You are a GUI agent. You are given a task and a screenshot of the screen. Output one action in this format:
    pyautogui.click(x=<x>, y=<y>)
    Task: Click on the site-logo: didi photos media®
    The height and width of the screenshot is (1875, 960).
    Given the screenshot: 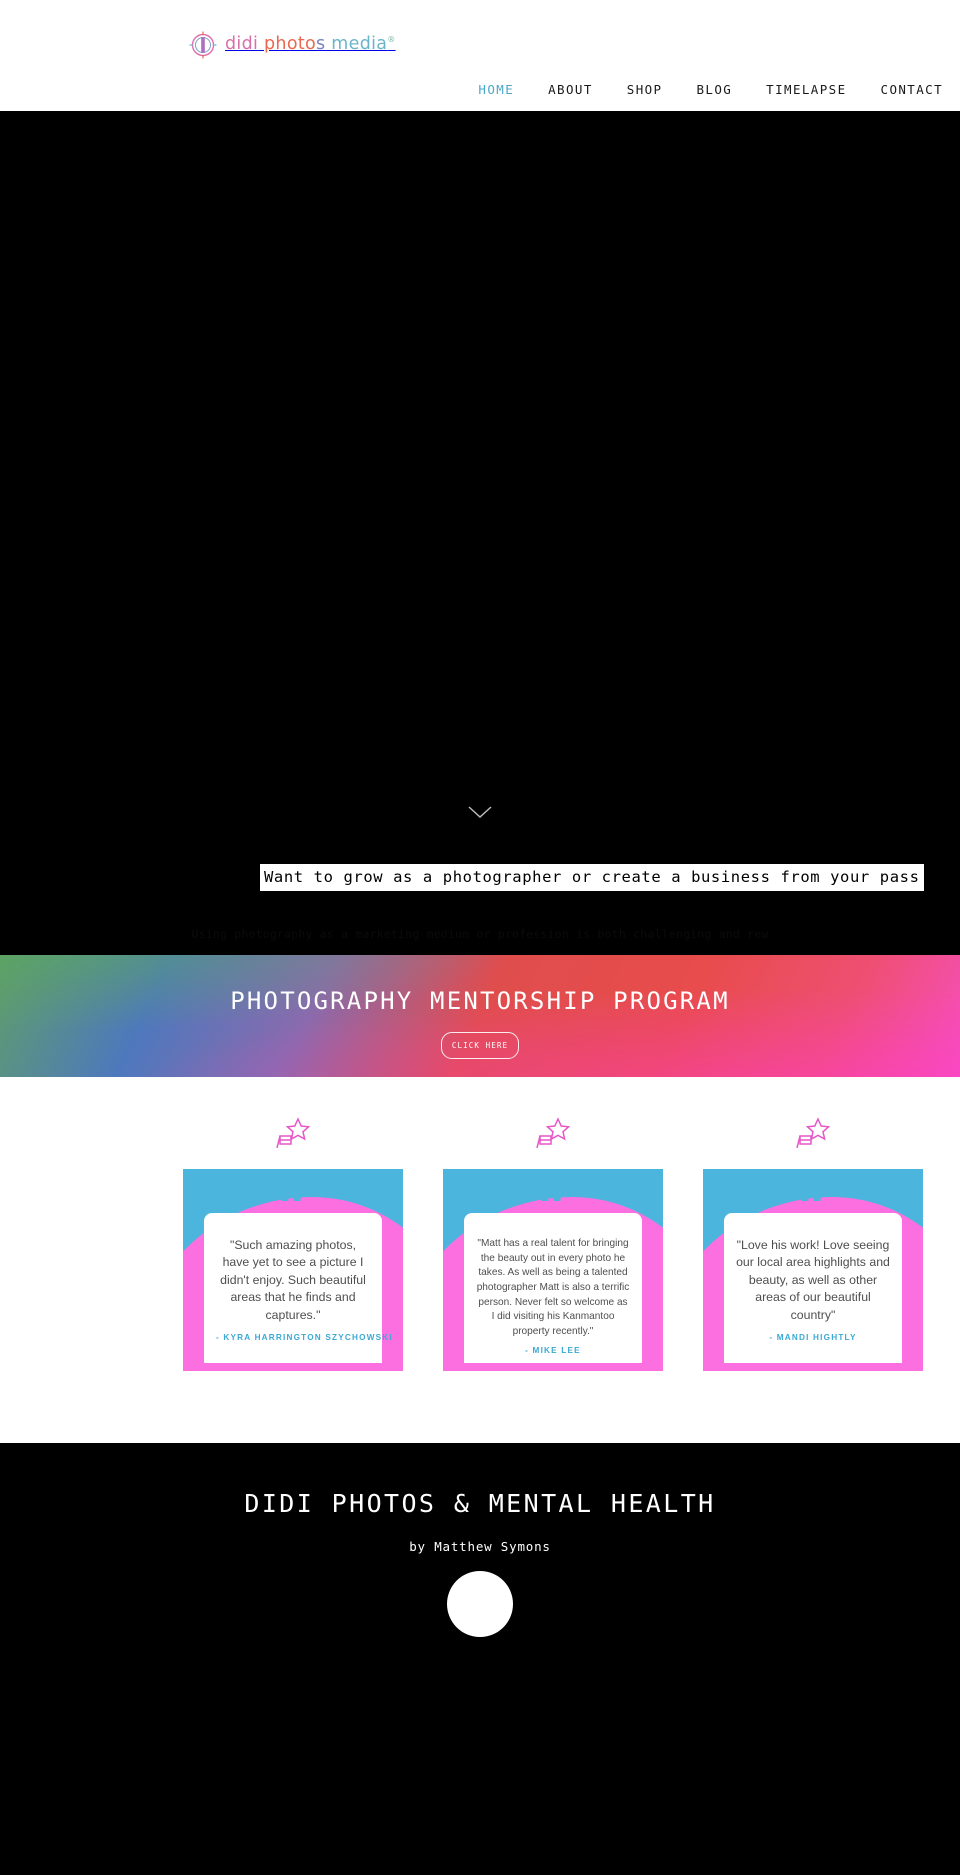 What is the action you would take?
    pyautogui.click(x=292, y=45)
    